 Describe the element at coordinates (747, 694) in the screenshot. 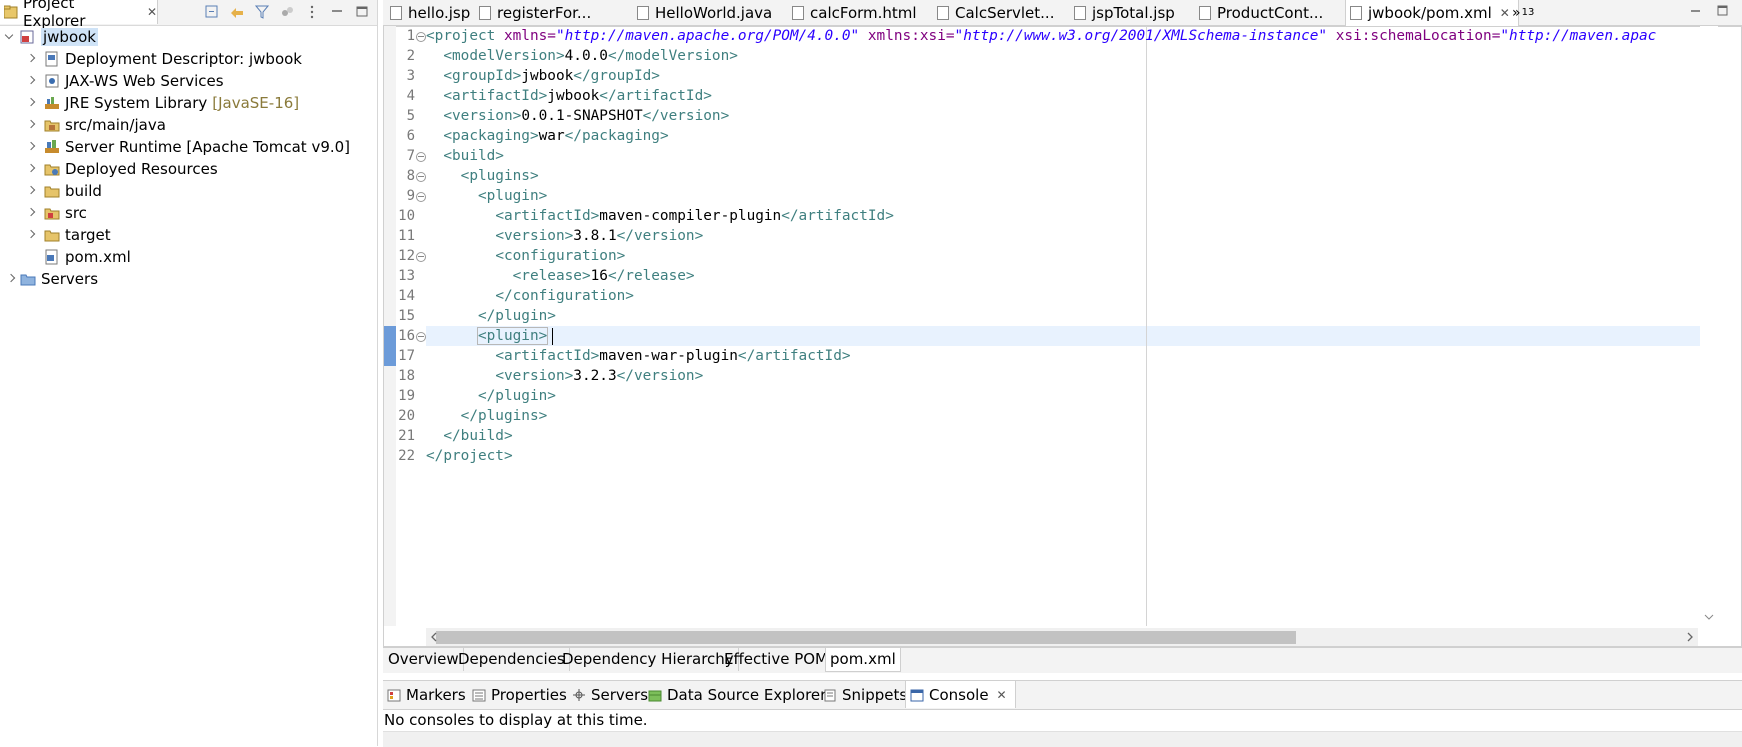

I see `tab-label: Data Source Explorer` at that location.